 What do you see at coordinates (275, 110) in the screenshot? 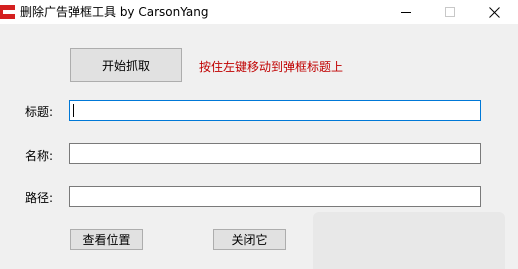
I see `title-field` at bounding box center [275, 110].